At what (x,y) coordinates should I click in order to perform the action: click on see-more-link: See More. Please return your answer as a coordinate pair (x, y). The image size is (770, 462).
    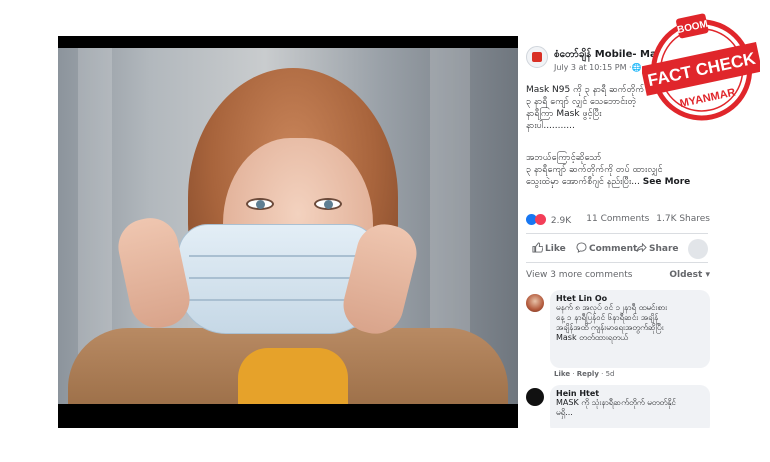
    Looking at the image, I should click on (667, 182).